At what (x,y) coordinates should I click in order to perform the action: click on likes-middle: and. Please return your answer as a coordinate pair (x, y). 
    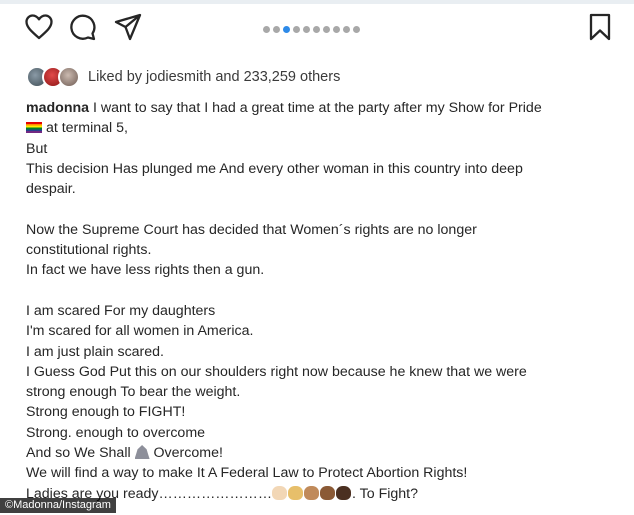
    Looking at the image, I should click on (227, 77).